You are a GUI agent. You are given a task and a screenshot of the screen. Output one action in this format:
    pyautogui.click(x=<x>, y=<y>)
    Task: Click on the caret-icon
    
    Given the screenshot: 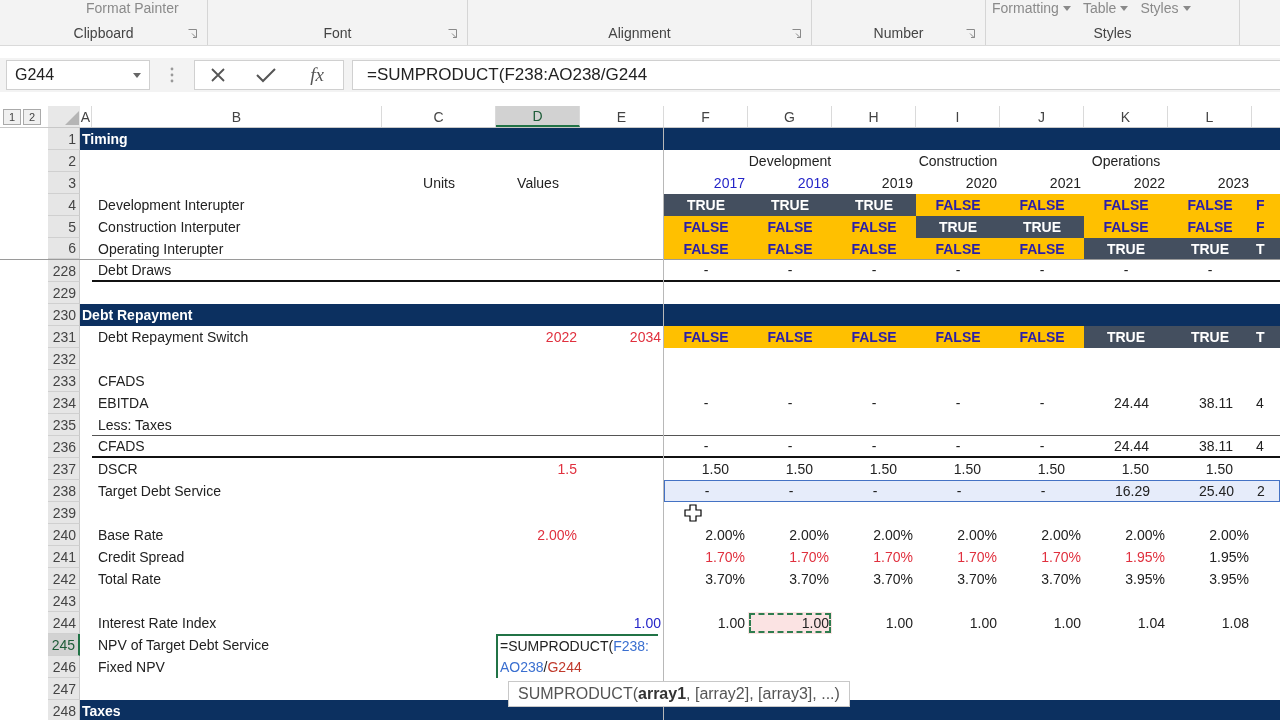 What is the action you would take?
    pyautogui.click(x=137, y=75)
    